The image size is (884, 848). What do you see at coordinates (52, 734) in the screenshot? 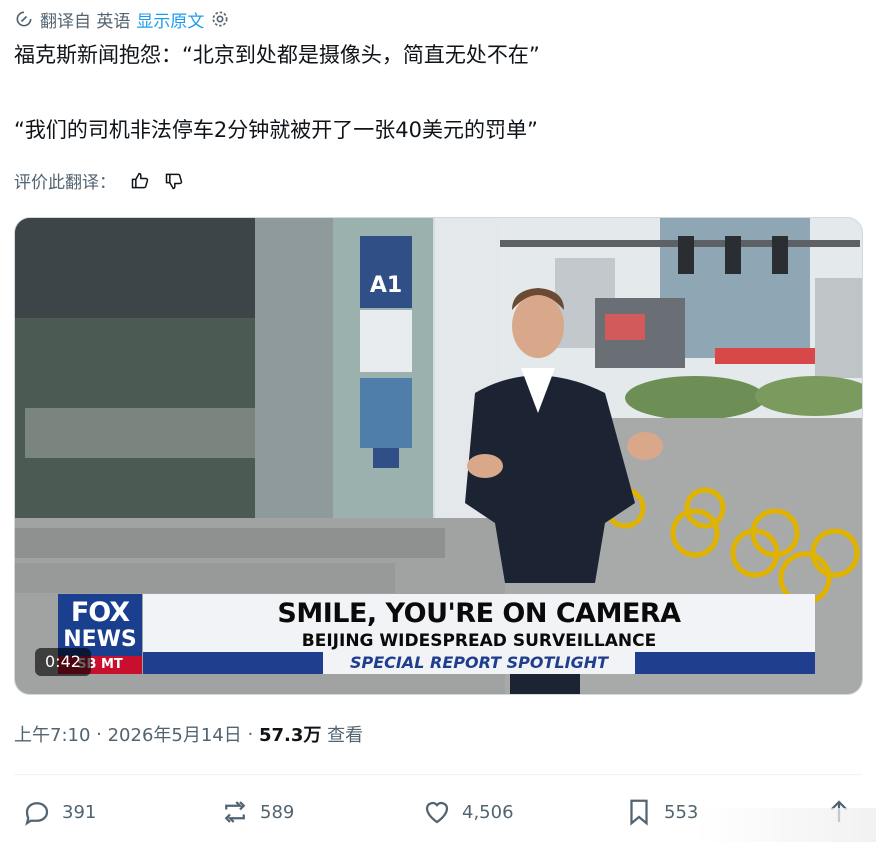
I see `tweet-time: 上午7:10` at bounding box center [52, 734].